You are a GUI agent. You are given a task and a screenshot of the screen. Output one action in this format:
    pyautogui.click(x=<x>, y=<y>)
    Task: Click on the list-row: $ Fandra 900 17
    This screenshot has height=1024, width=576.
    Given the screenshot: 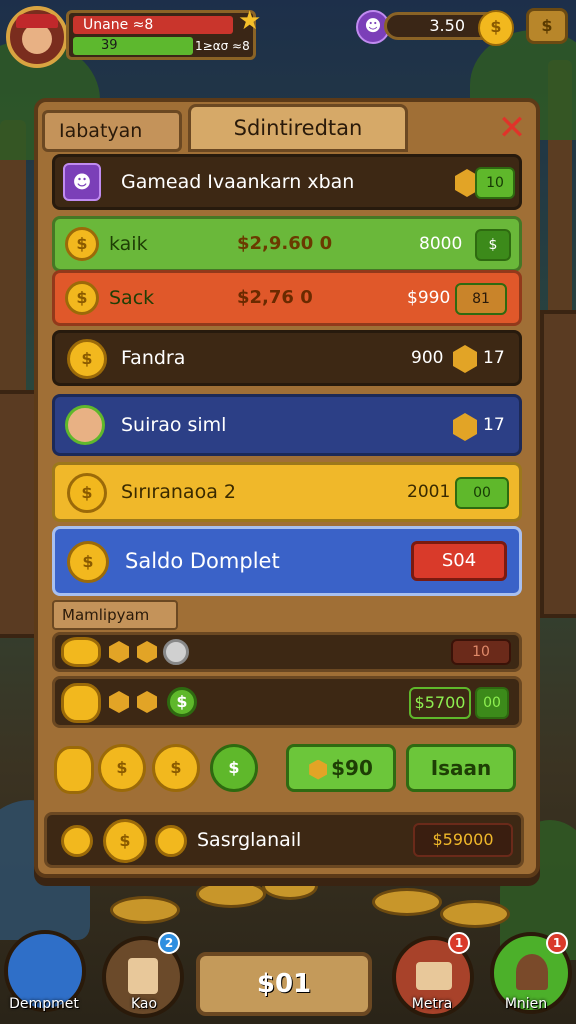 What is the action you would take?
    pyautogui.click(x=287, y=358)
    